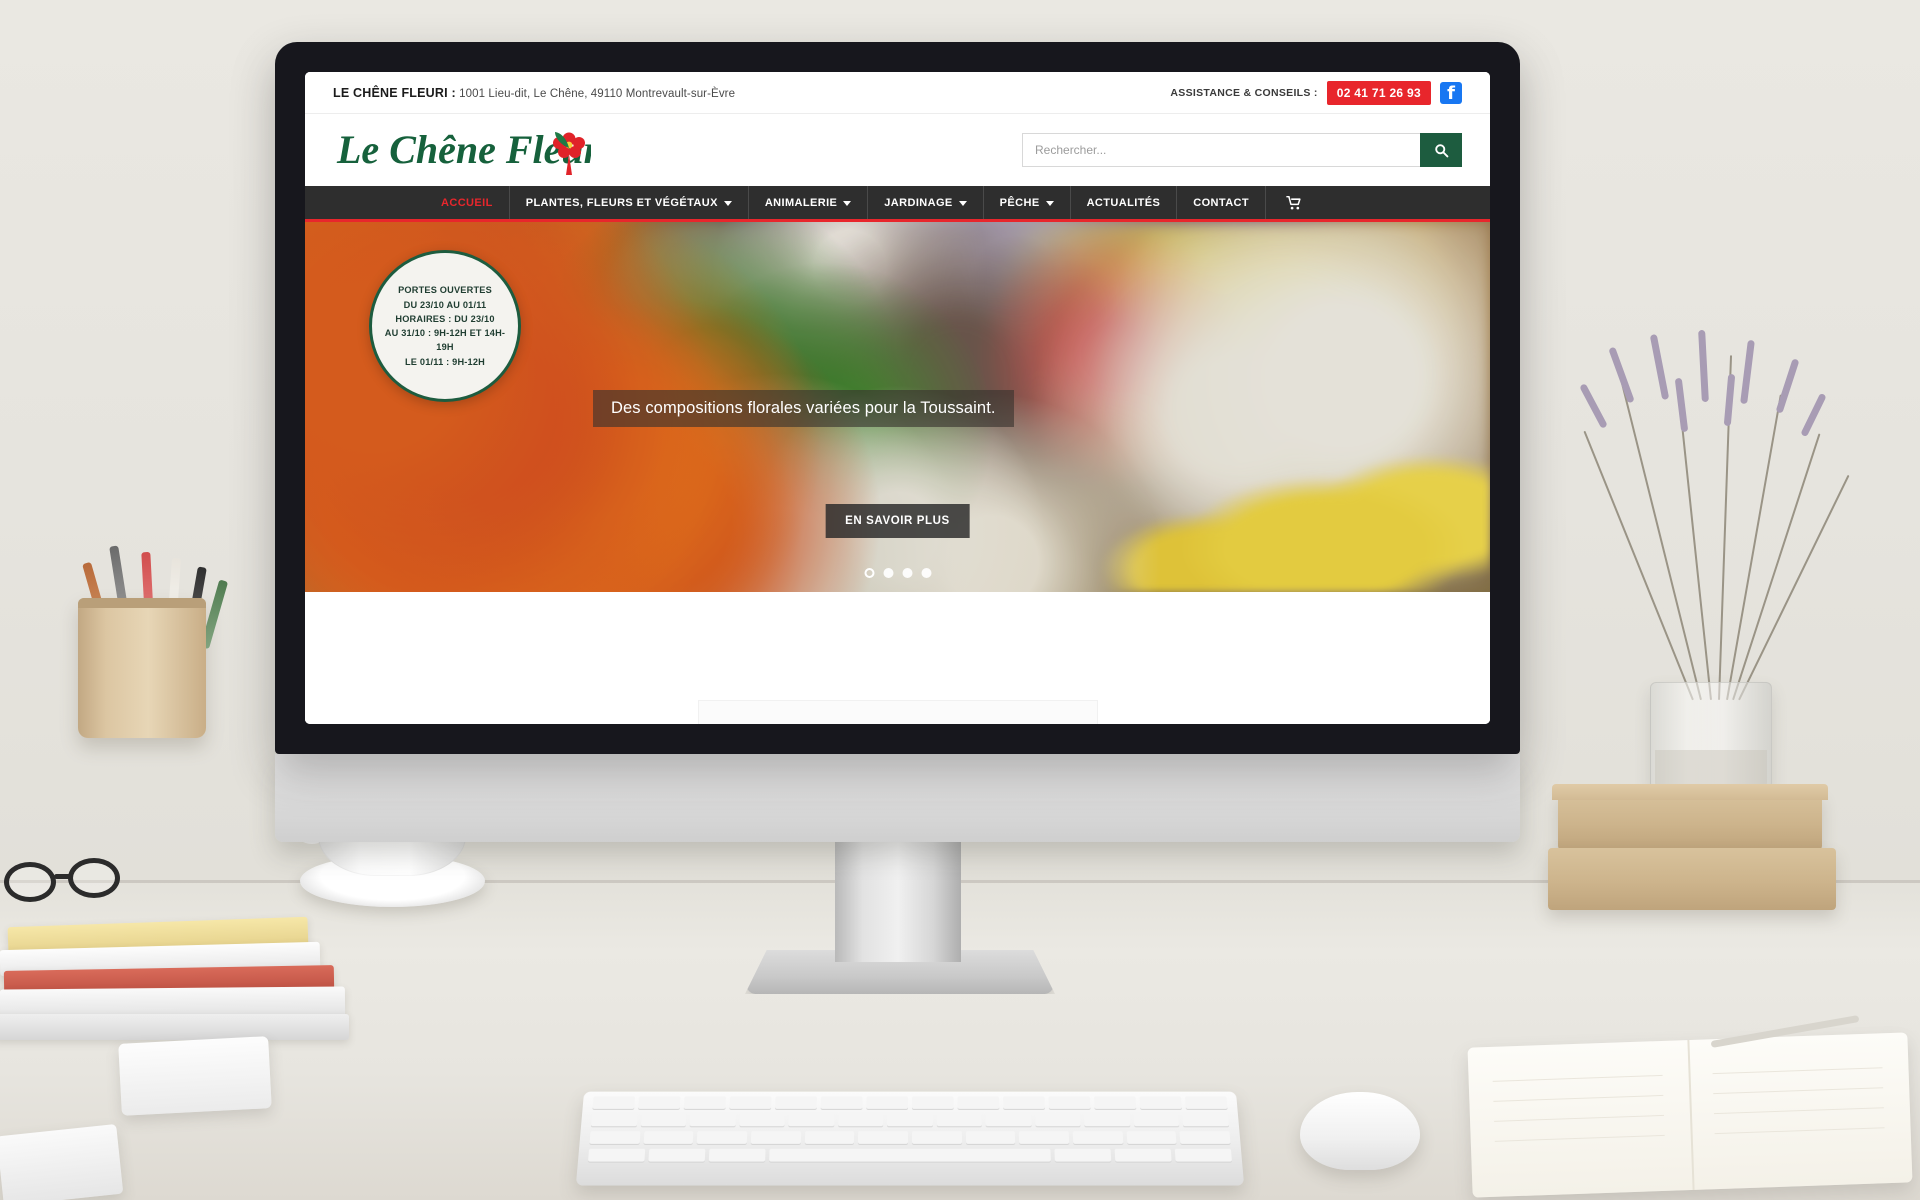  What do you see at coordinates (897, 658) in the screenshot?
I see `page-content-below-fold` at bounding box center [897, 658].